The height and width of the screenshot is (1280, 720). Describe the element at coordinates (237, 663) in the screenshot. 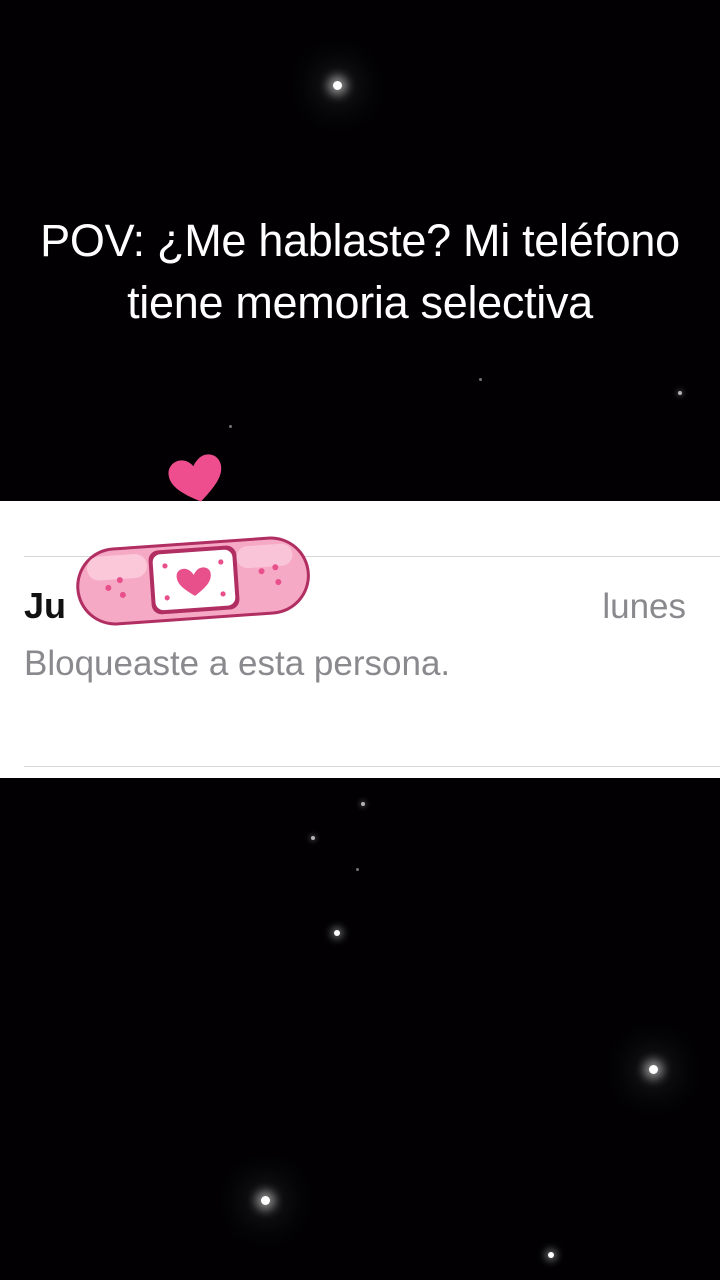

I see `message-preview: Bloqueaste a esta persona.` at that location.